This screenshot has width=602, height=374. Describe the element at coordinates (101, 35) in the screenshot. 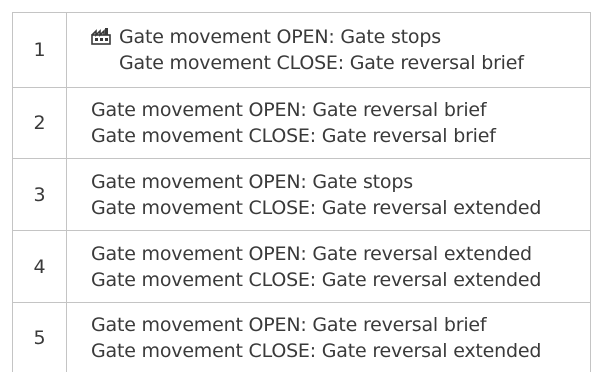

I see `factory-icon` at that location.